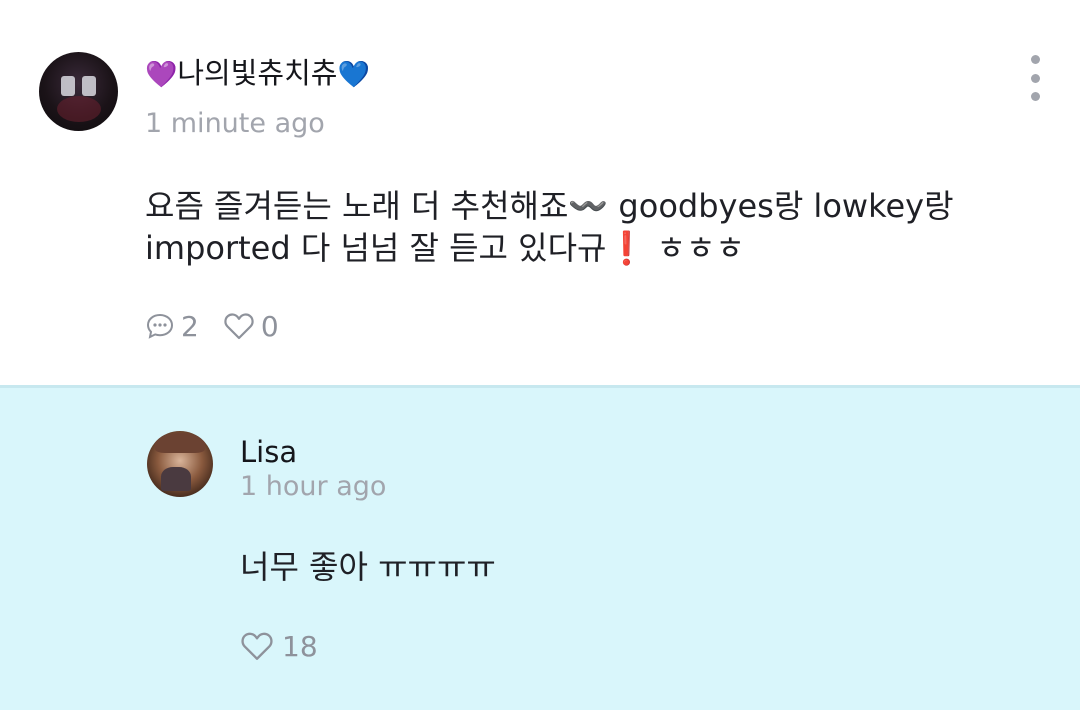 The height and width of the screenshot is (710, 1080). I want to click on comment-username: 💜나의빛츄치츄💙, so click(257, 74).